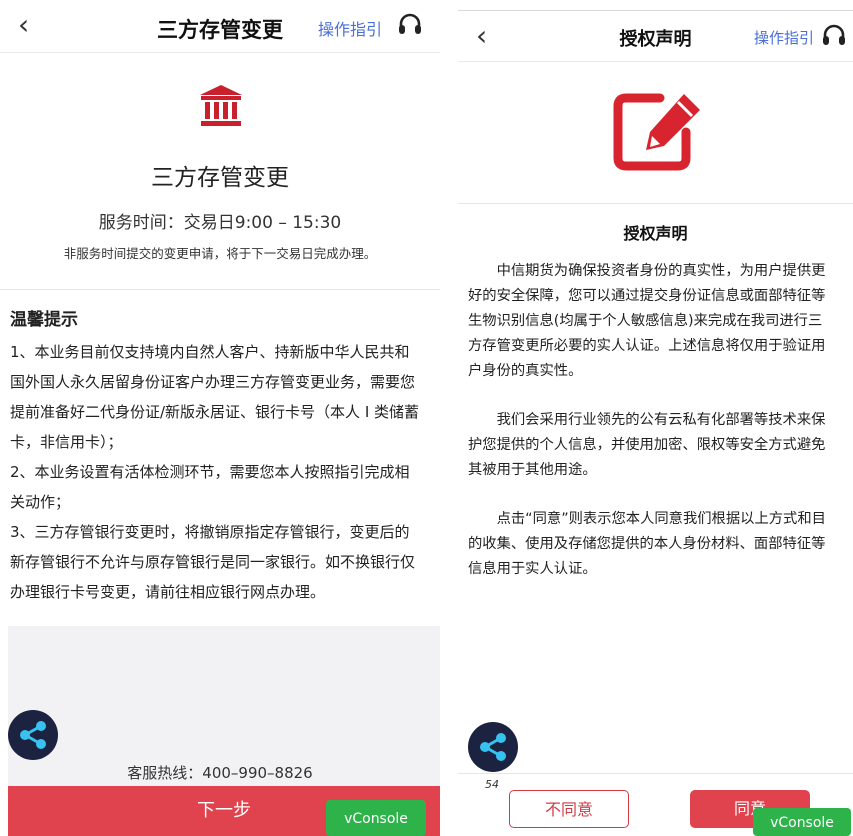  What do you see at coordinates (220, 178) in the screenshot?
I see `service-heading: 三方存管变更` at bounding box center [220, 178].